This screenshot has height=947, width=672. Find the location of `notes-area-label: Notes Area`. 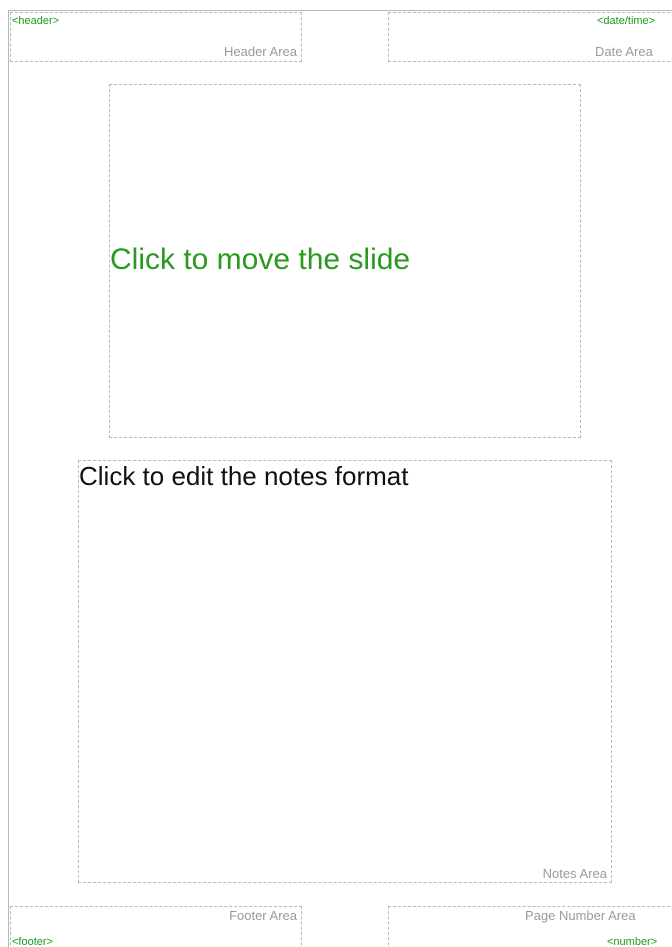

notes-area-label: Notes Area is located at coordinates (574, 873).